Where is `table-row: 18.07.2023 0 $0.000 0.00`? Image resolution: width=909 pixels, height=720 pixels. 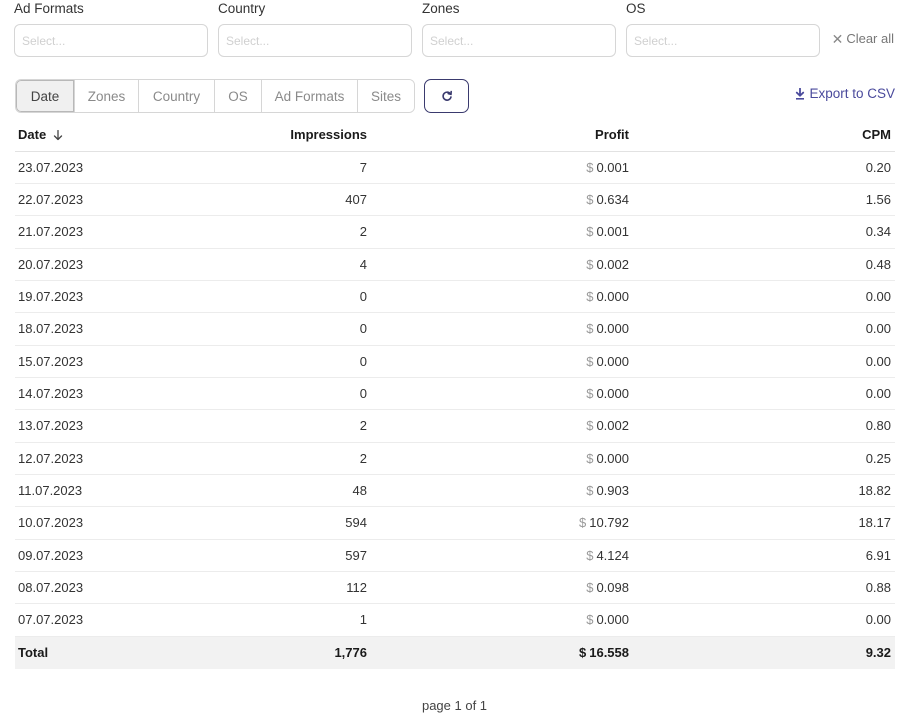 table-row: 18.07.2023 0 $0.000 0.00 is located at coordinates (455, 329).